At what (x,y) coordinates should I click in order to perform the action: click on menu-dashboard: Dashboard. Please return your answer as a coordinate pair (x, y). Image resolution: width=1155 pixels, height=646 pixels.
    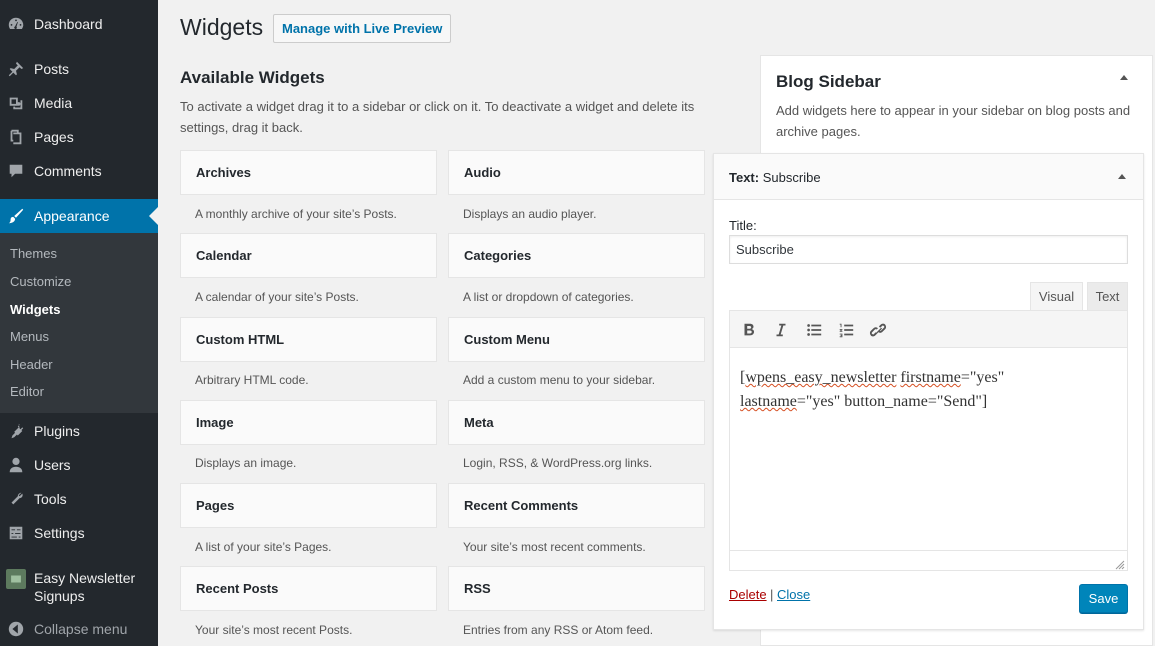
    Looking at the image, I should click on (79, 24).